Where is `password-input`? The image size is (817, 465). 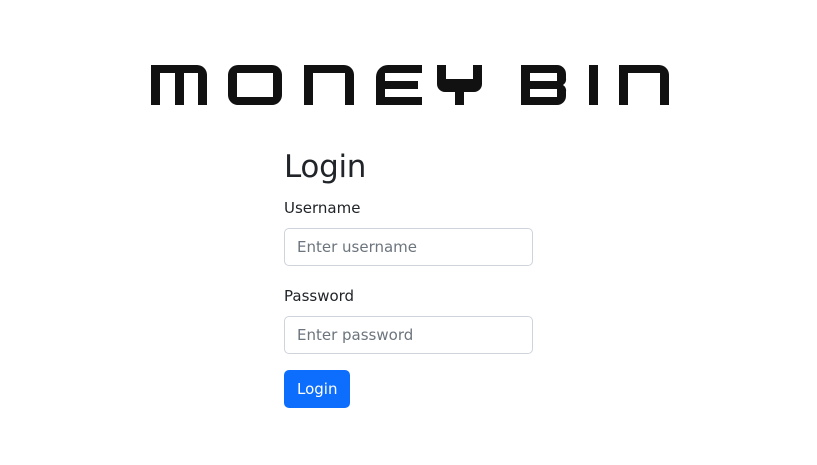 password-input is located at coordinates (408, 335).